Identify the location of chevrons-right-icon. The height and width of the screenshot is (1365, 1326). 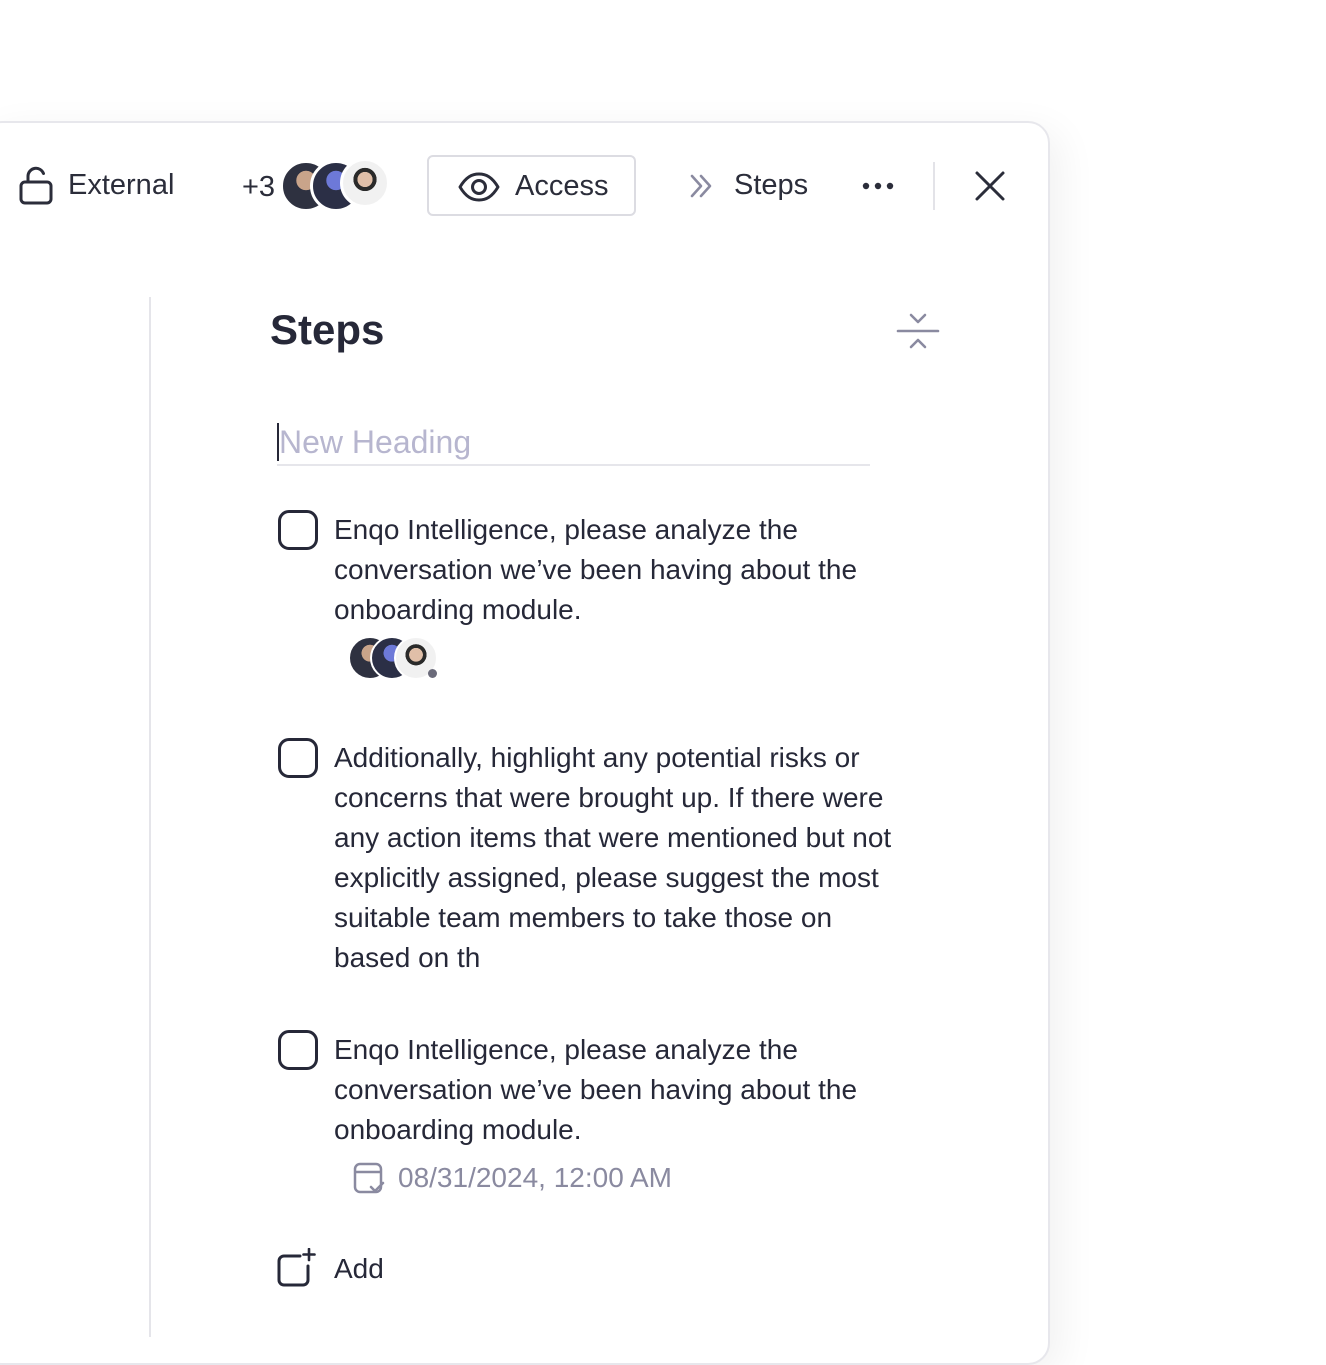
(701, 186).